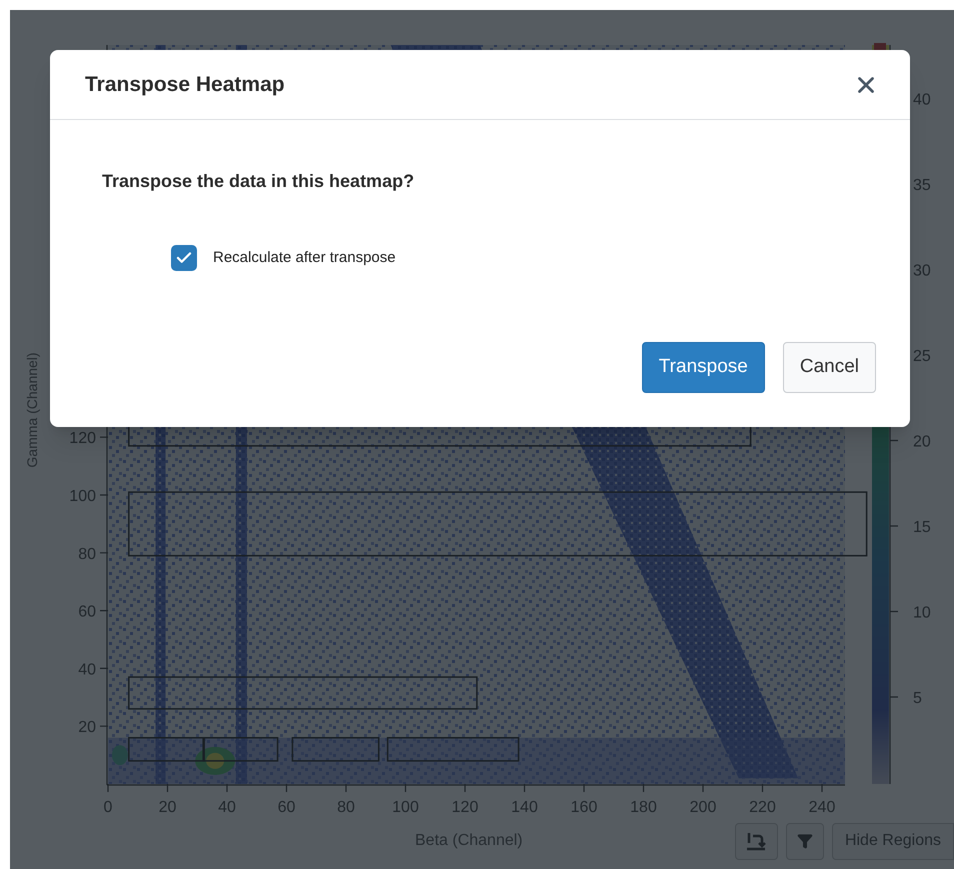 This screenshot has height=869, width=954. I want to click on checkbox, so click(184, 258).